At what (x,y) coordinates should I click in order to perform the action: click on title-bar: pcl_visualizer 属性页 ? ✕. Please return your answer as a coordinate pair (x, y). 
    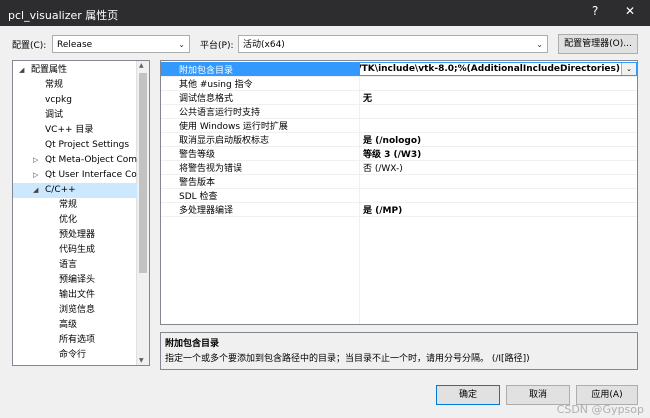
    Looking at the image, I should click on (325, 13).